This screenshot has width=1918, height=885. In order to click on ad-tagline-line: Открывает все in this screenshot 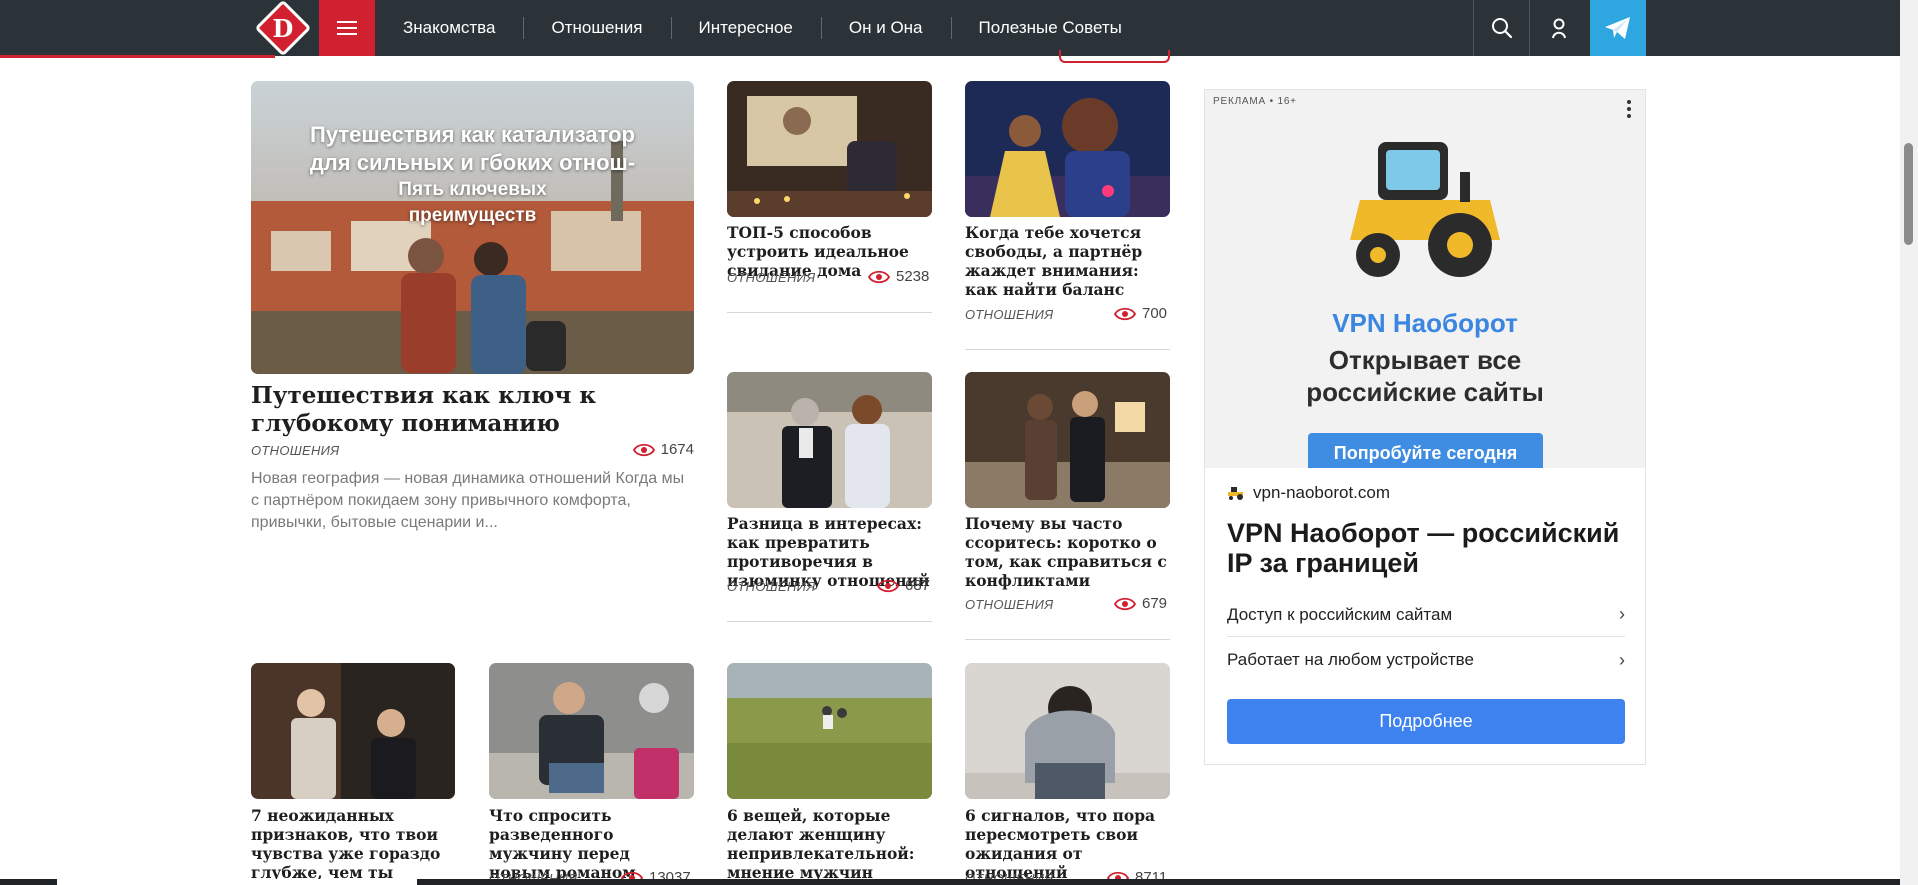, I will do `click(1425, 360)`.